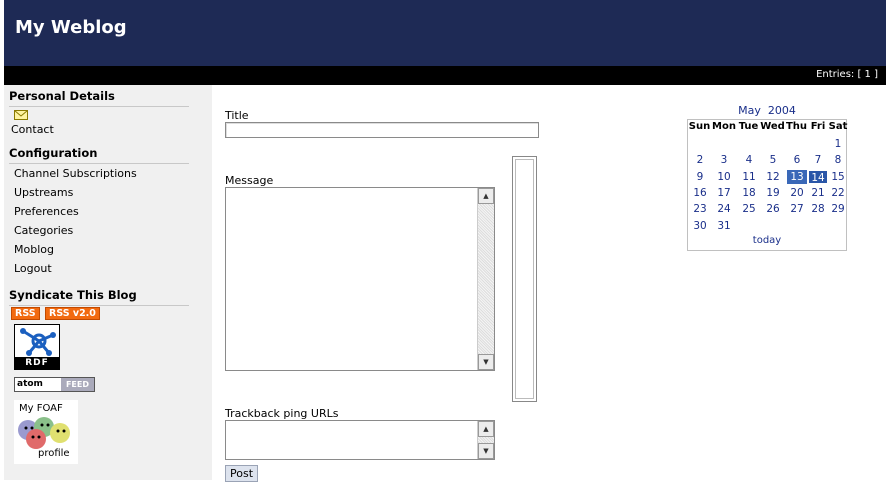 The image size is (886, 482). I want to click on calendar-day-8: 8, so click(838, 160).